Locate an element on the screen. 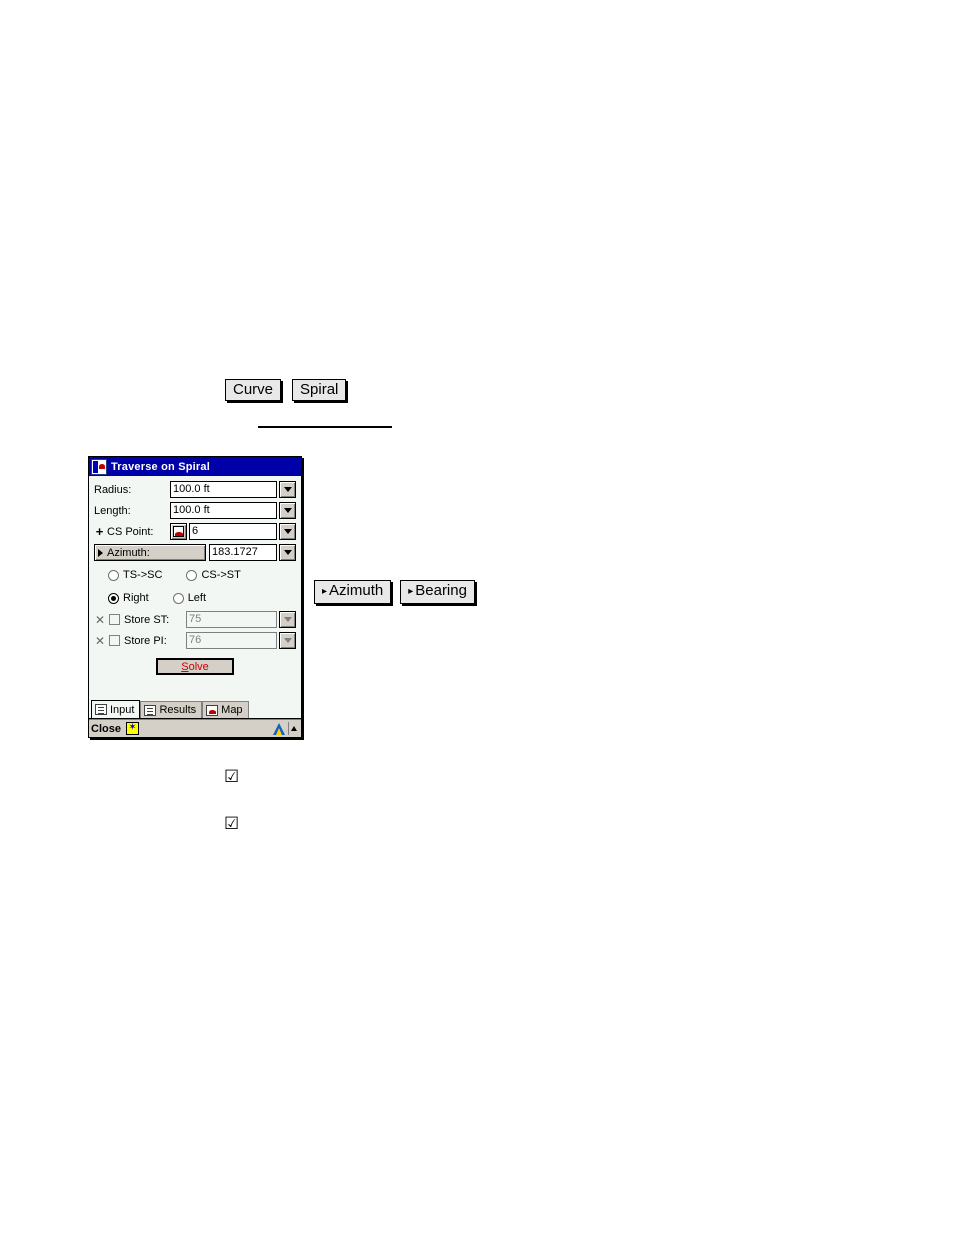 The width and height of the screenshot is (954, 1235). dialog-statusbar: Close is located at coordinates (195, 728).